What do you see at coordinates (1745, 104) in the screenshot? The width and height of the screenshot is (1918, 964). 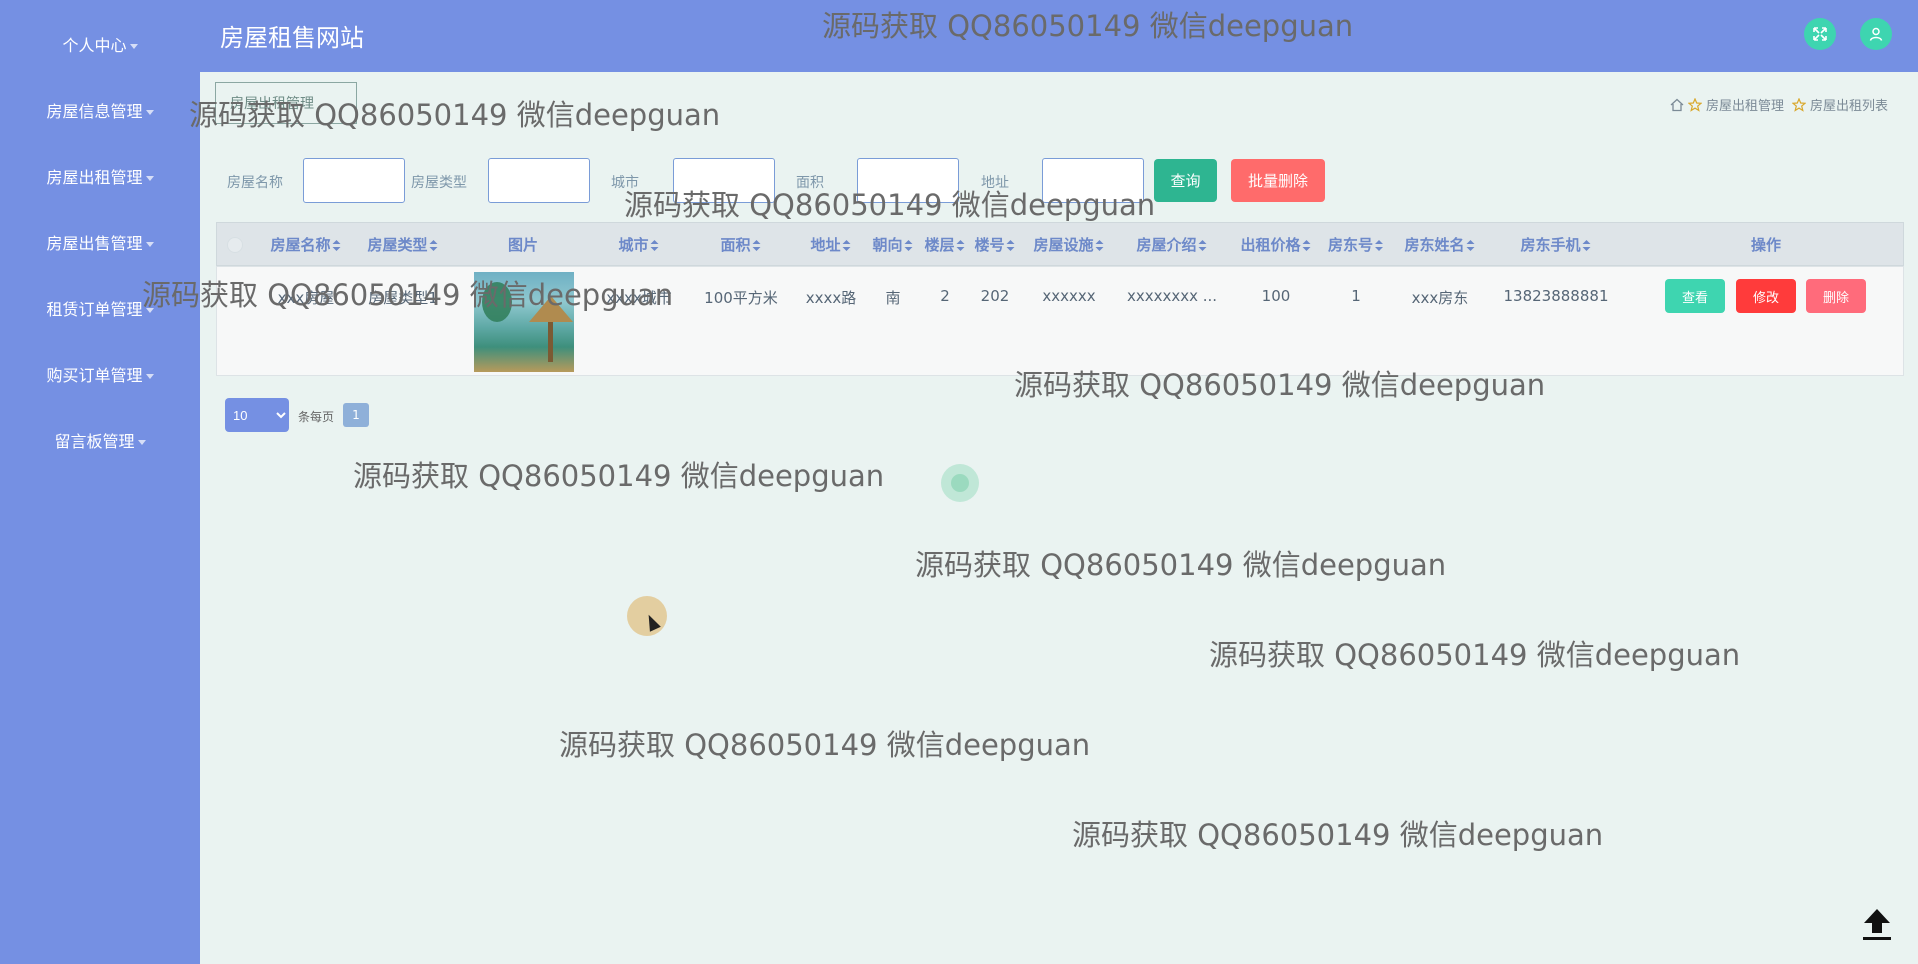 I see `breadcrumb-item: 房屋出租管理` at bounding box center [1745, 104].